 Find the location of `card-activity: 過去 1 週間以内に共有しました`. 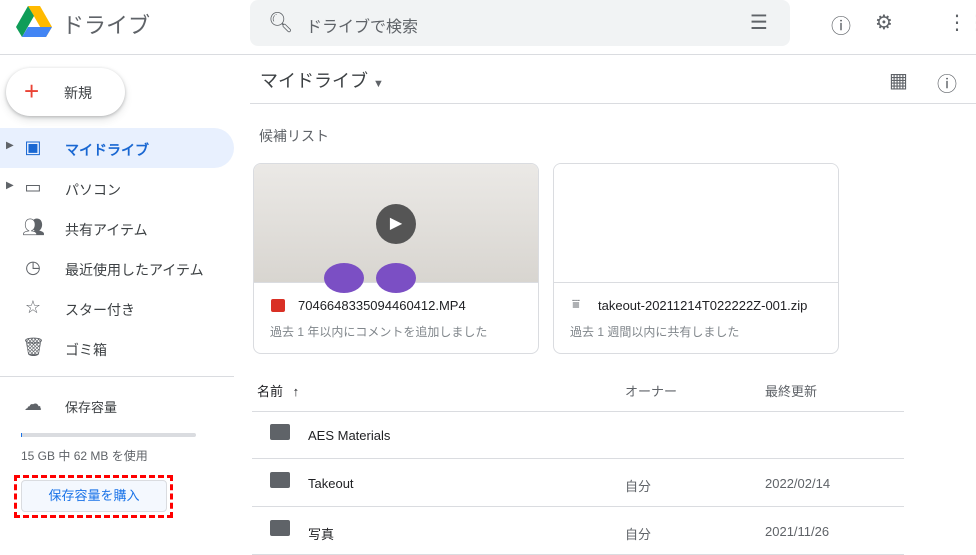

card-activity: 過去 1 週間以内に共有しました is located at coordinates (655, 332).